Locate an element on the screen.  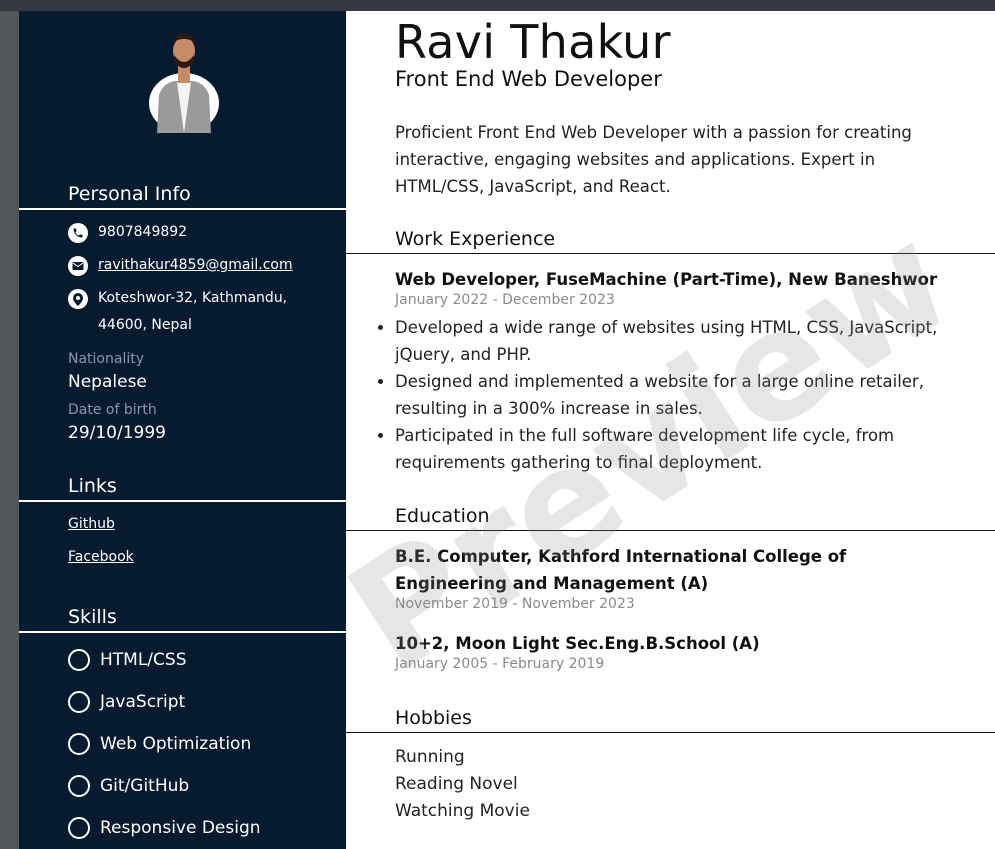
skills-heading: Skills is located at coordinates (92, 617).